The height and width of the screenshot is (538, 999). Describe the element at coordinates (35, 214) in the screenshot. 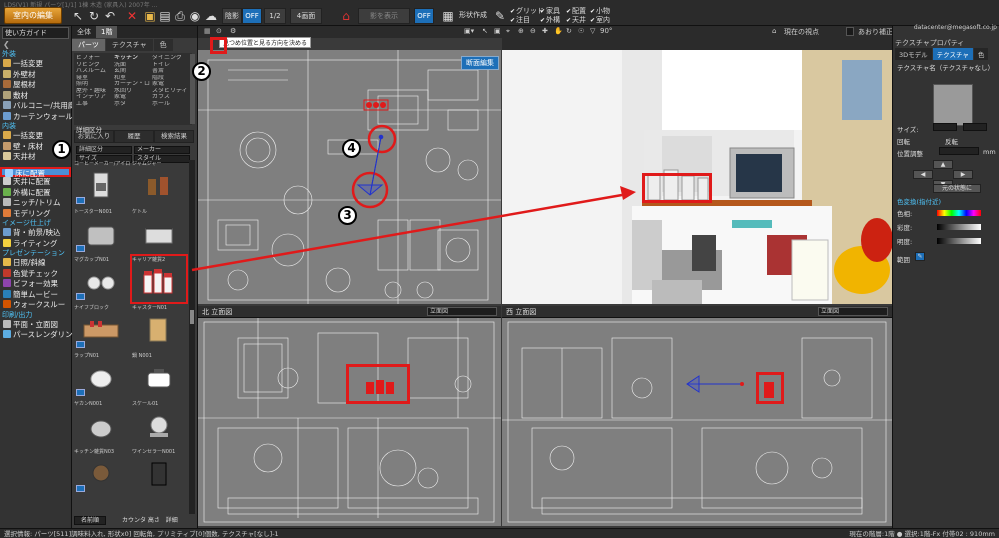

I see `sidebar-item-modeling: モデリング` at that location.